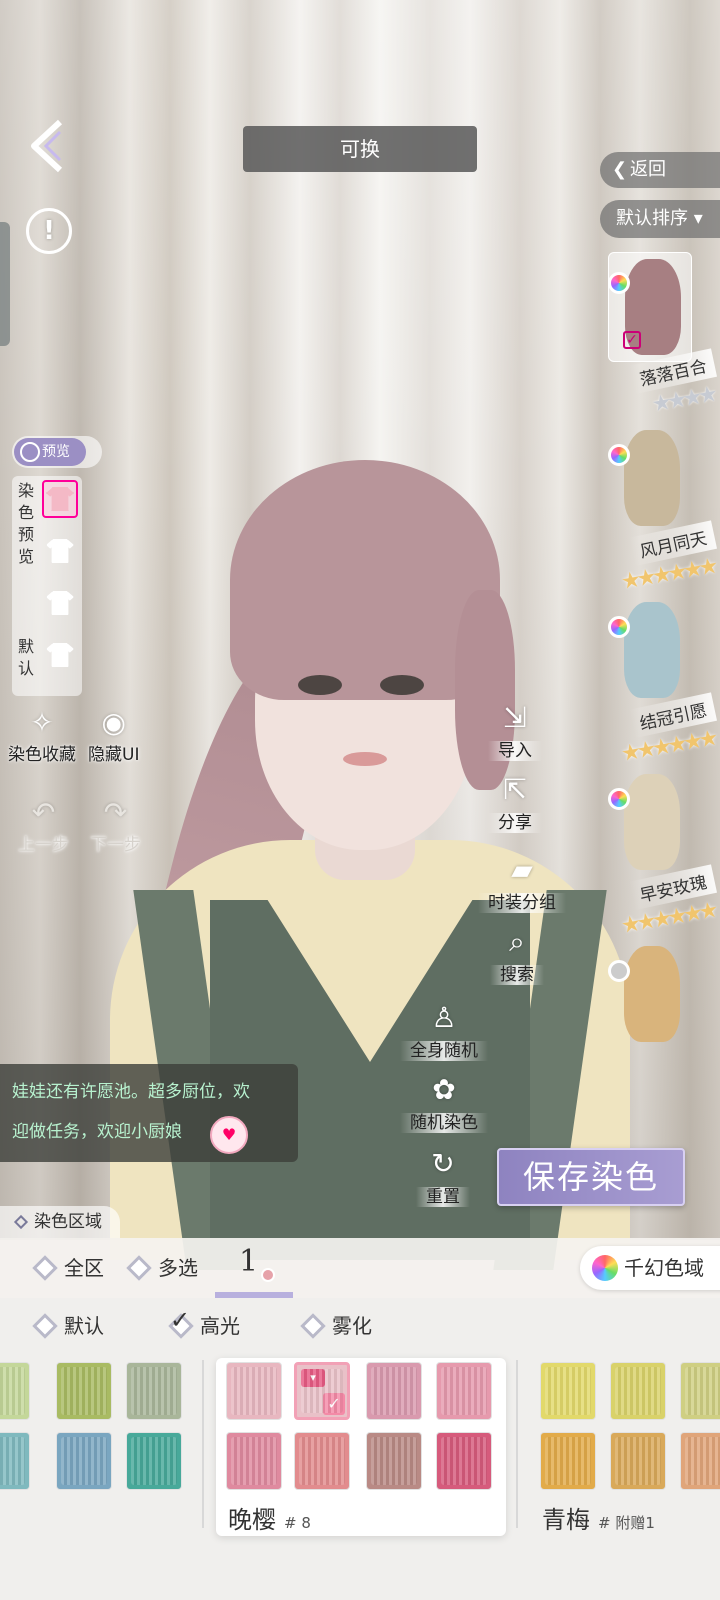 Image resolution: width=720 pixels, height=1600 pixels. What do you see at coordinates (178, 1268) in the screenshot?
I see `zone-multi-label: 多选` at bounding box center [178, 1268].